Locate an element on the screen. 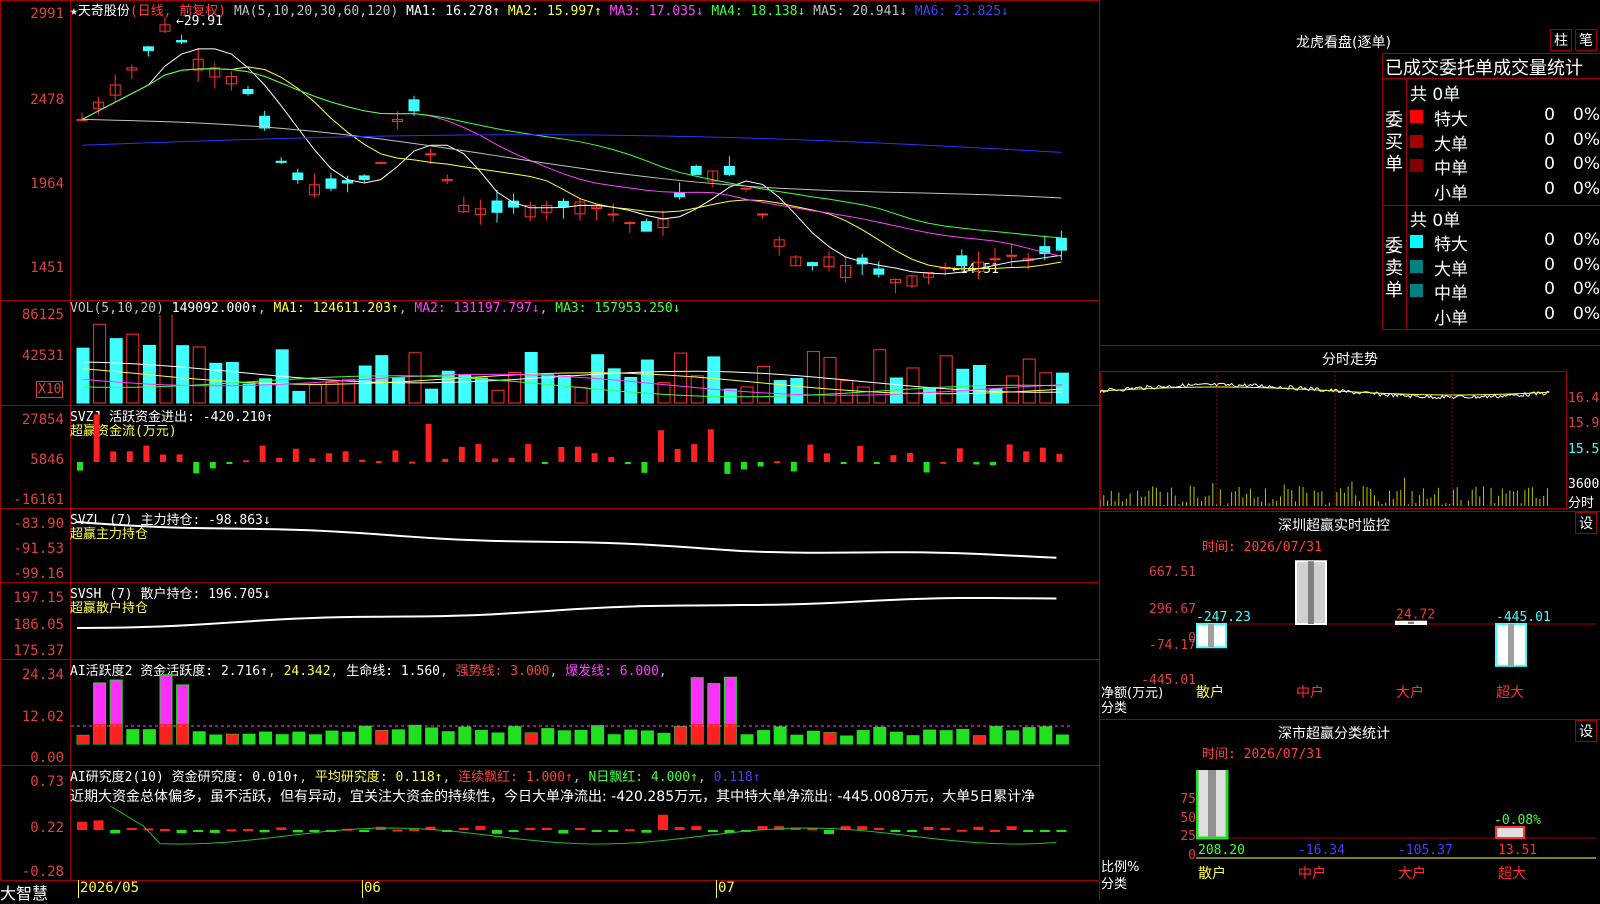  sz-classify-y-label: 75 is located at coordinates (1188, 799).